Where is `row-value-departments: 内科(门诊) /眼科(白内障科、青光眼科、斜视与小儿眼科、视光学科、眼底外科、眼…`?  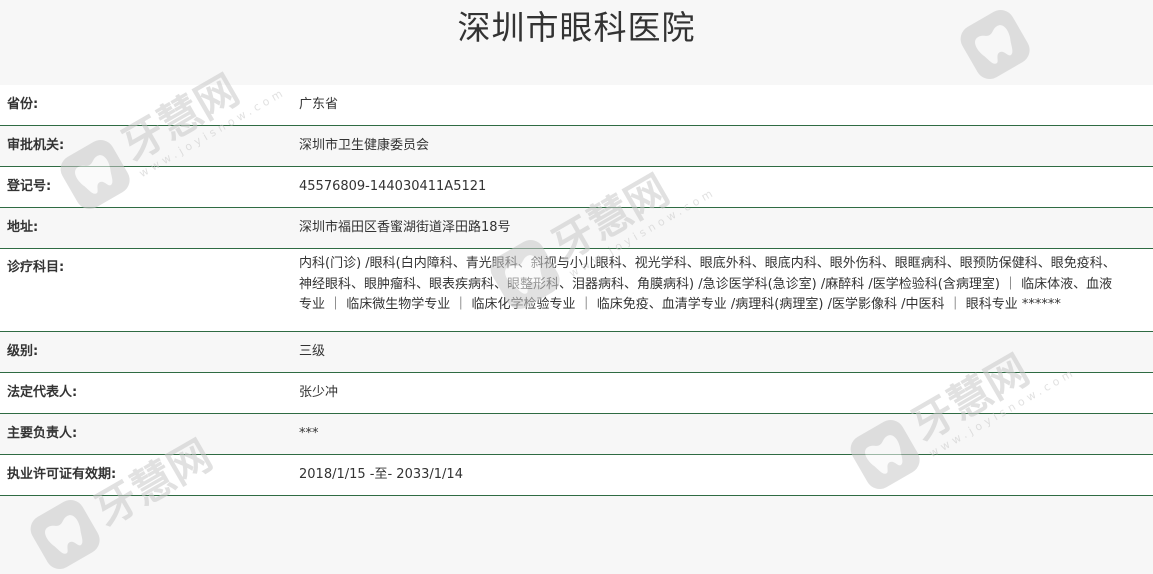
row-value-departments: 内科(门诊) /眼科(白内障科、青光眼科、斜视与小儿眼科、视光学科、眼底外科、眼… is located at coordinates (707, 284).